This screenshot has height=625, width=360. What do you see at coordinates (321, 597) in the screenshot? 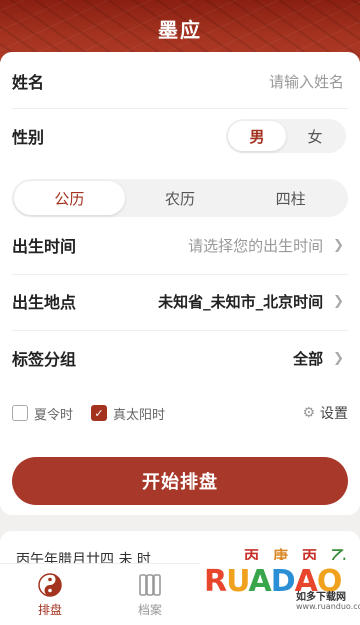
I see `watermark-cn: 如多下载网` at bounding box center [321, 597].